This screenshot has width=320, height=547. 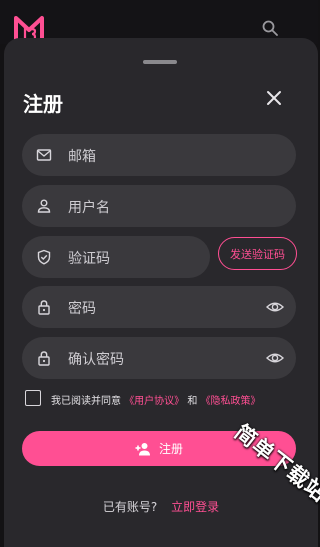 I want to click on close-icon, so click(x=274, y=98).